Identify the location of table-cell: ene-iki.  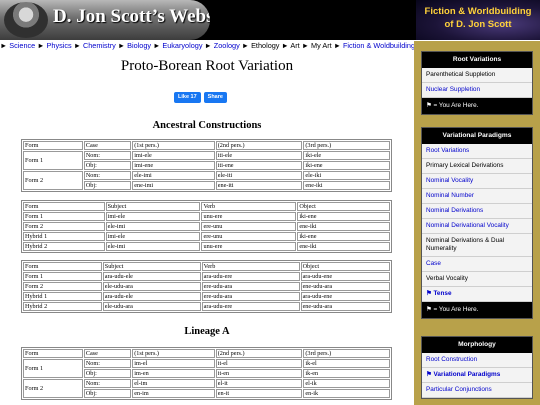
(346, 185).